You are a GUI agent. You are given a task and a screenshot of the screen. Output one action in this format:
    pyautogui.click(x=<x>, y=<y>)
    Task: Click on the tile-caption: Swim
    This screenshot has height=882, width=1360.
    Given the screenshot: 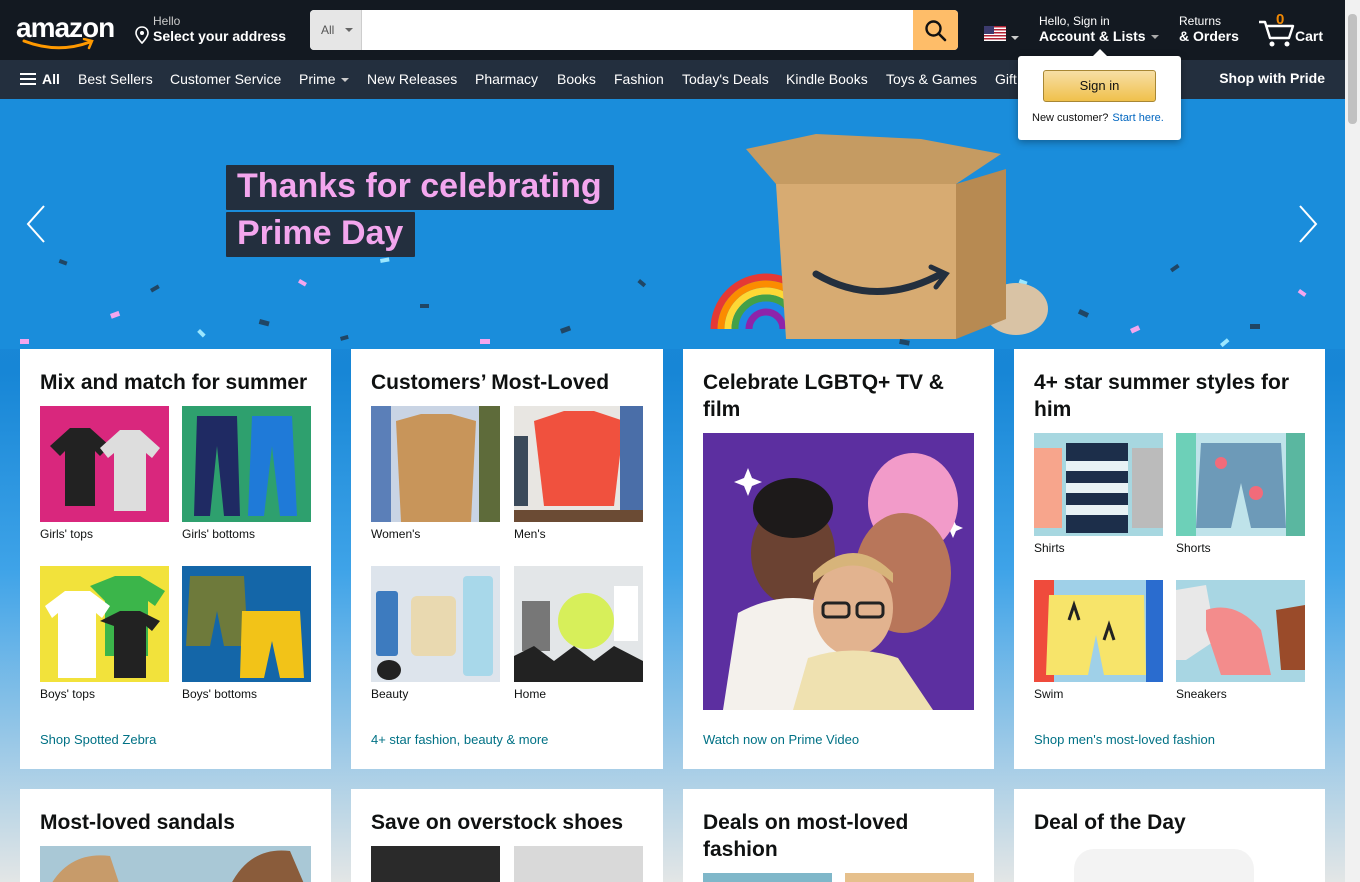 What is the action you would take?
    pyautogui.click(x=1049, y=694)
    